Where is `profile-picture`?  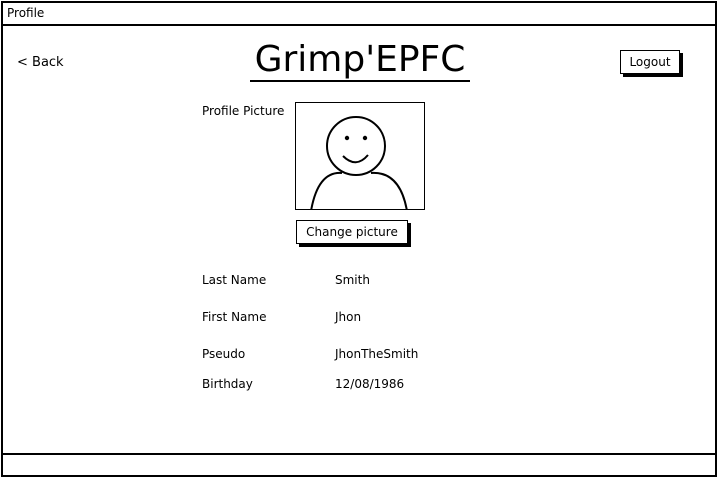
profile-picture is located at coordinates (360, 156).